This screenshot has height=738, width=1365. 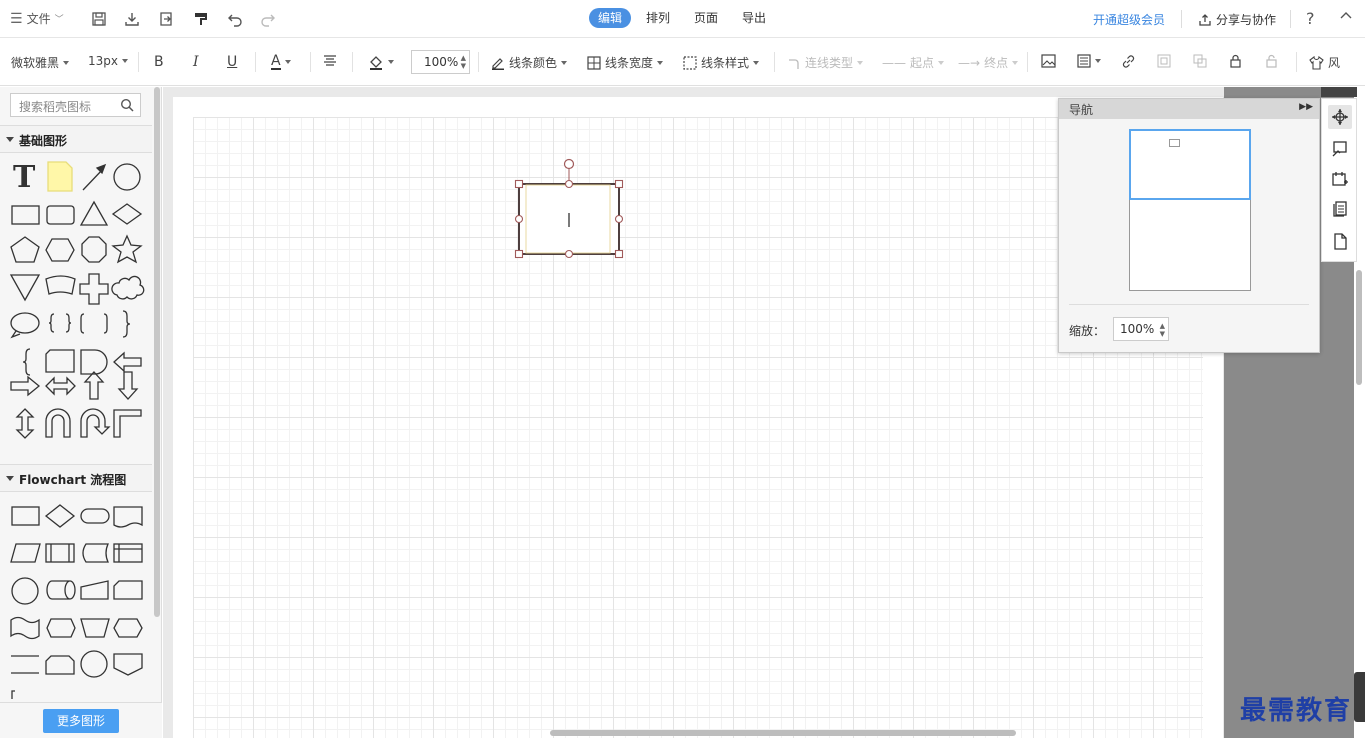 I want to click on ungroup-button, so click(x=1200, y=61).